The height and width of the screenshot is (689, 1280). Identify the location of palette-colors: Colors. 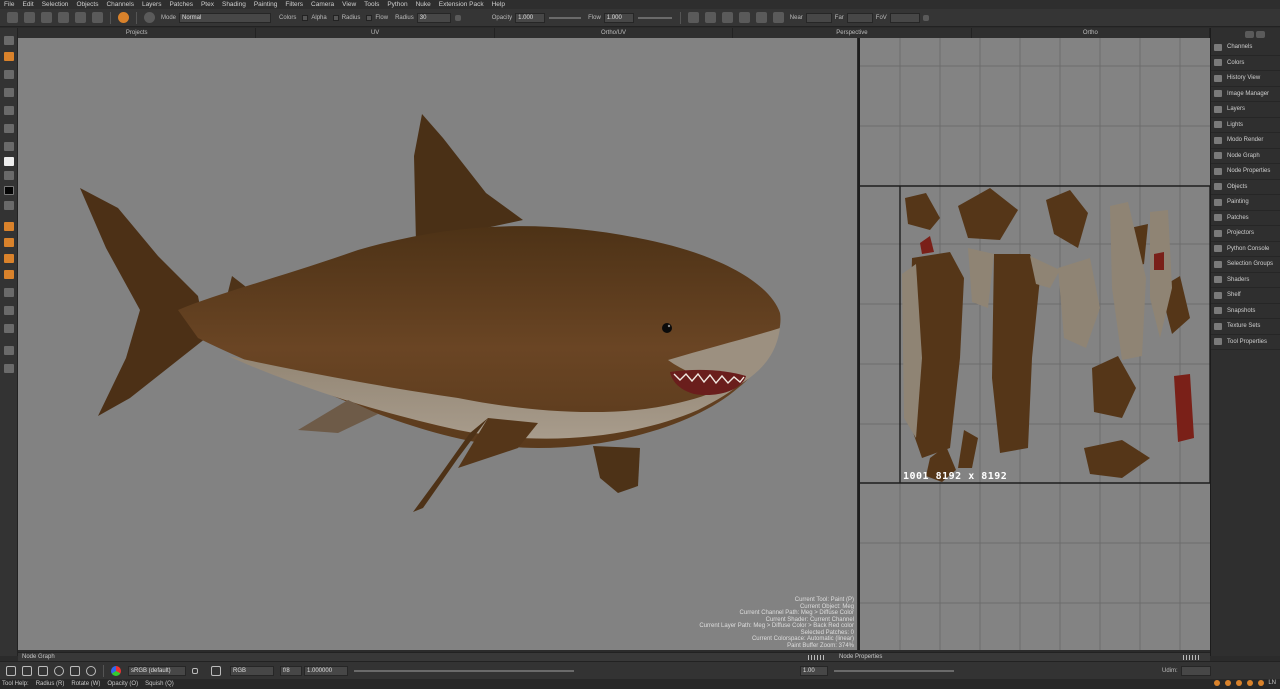
(1245, 63).